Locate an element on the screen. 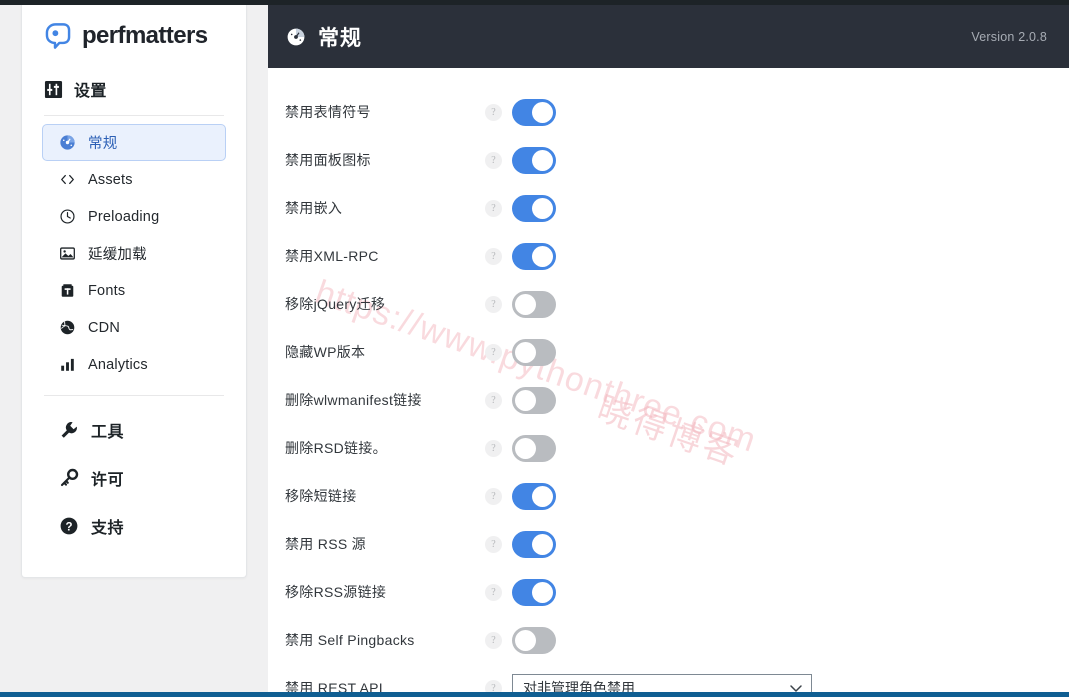  setting-label: 删除wlwmanifest链接 is located at coordinates (353, 399).